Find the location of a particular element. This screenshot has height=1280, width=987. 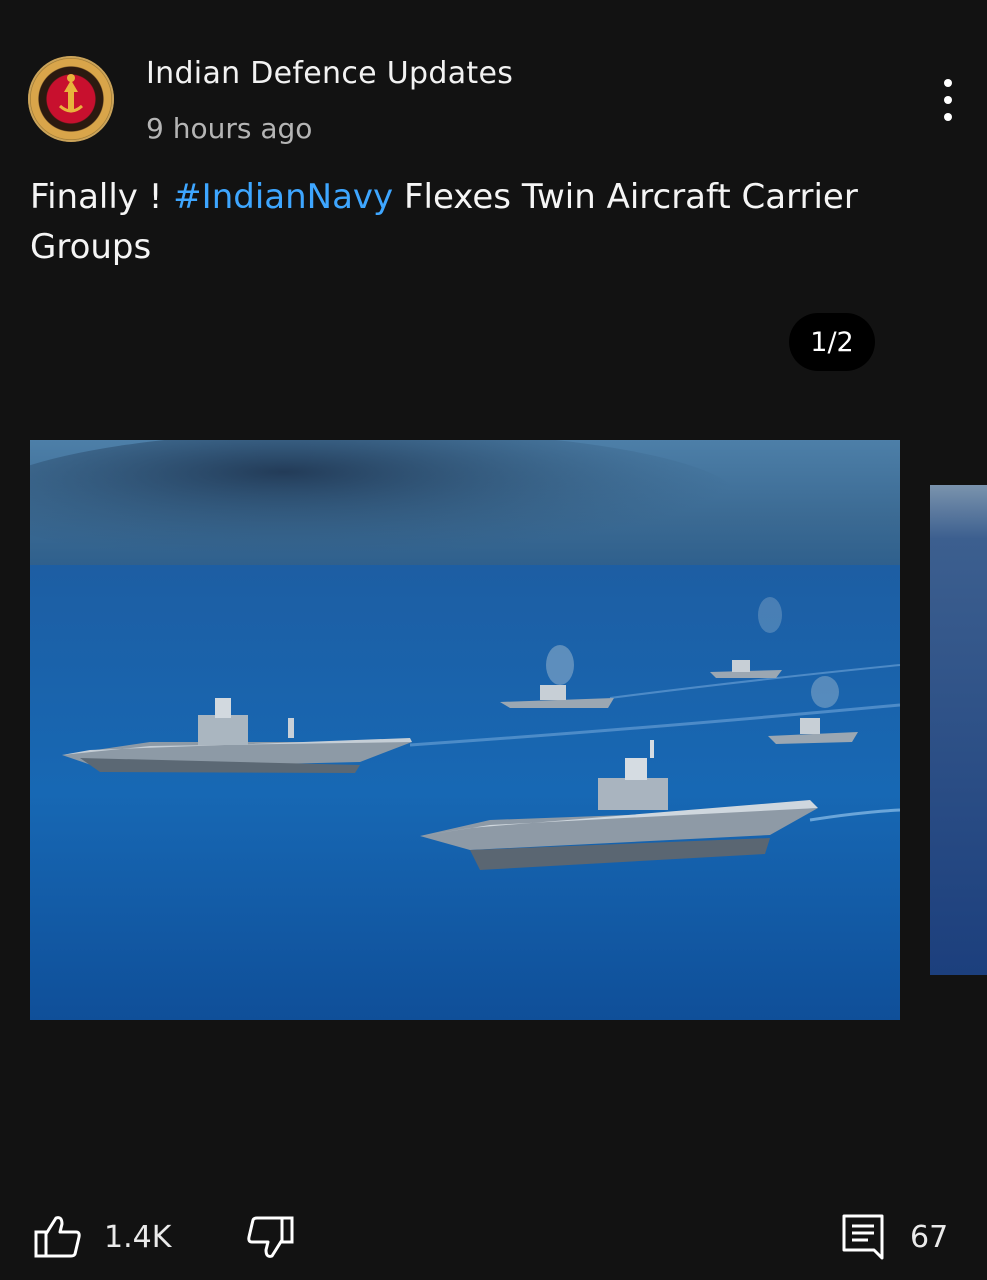

next-photo-thumbnail is located at coordinates (958, 730).